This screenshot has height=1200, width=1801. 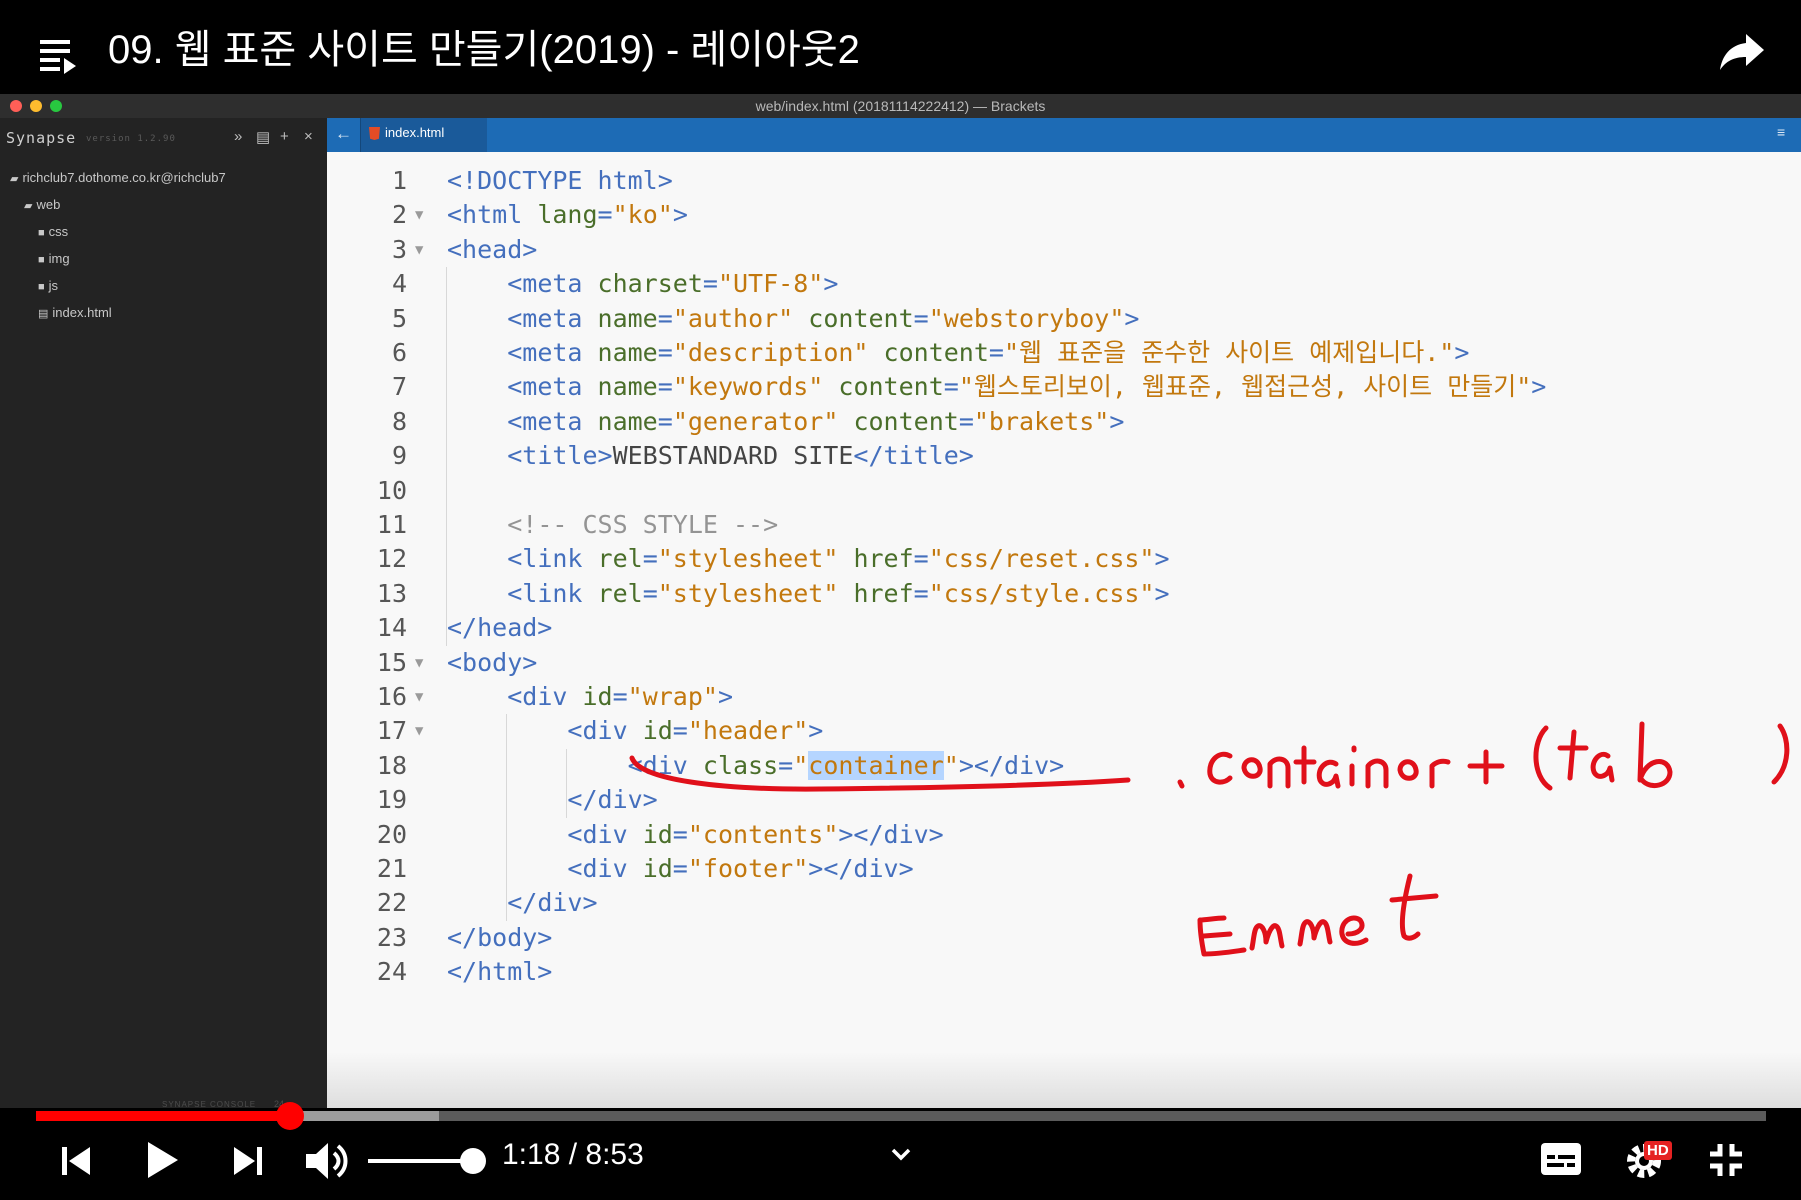 What do you see at coordinates (492, 662) in the screenshot?
I see `code-text: <body>` at bounding box center [492, 662].